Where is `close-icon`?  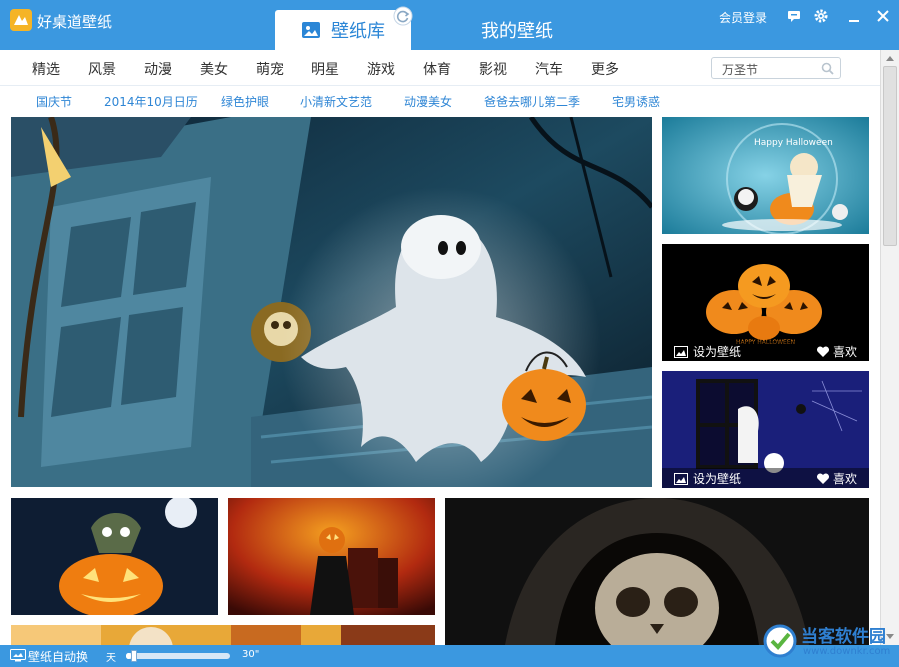 close-icon is located at coordinates (883, 16).